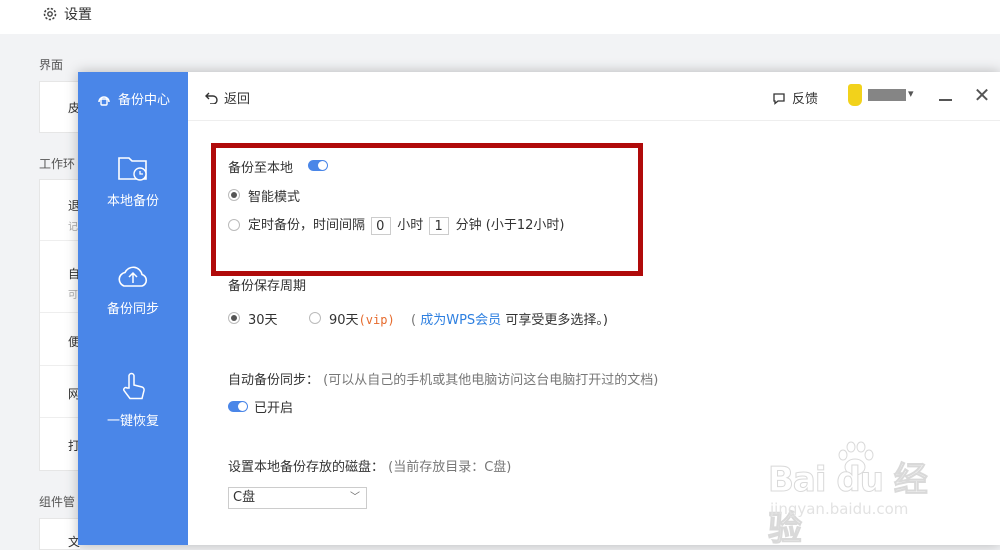 Image resolution: width=1000 pixels, height=550 pixels. What do you see at coordinates (887, 95) in the screenshot?
I see `username-redacted` at bounding box center [887, 95].